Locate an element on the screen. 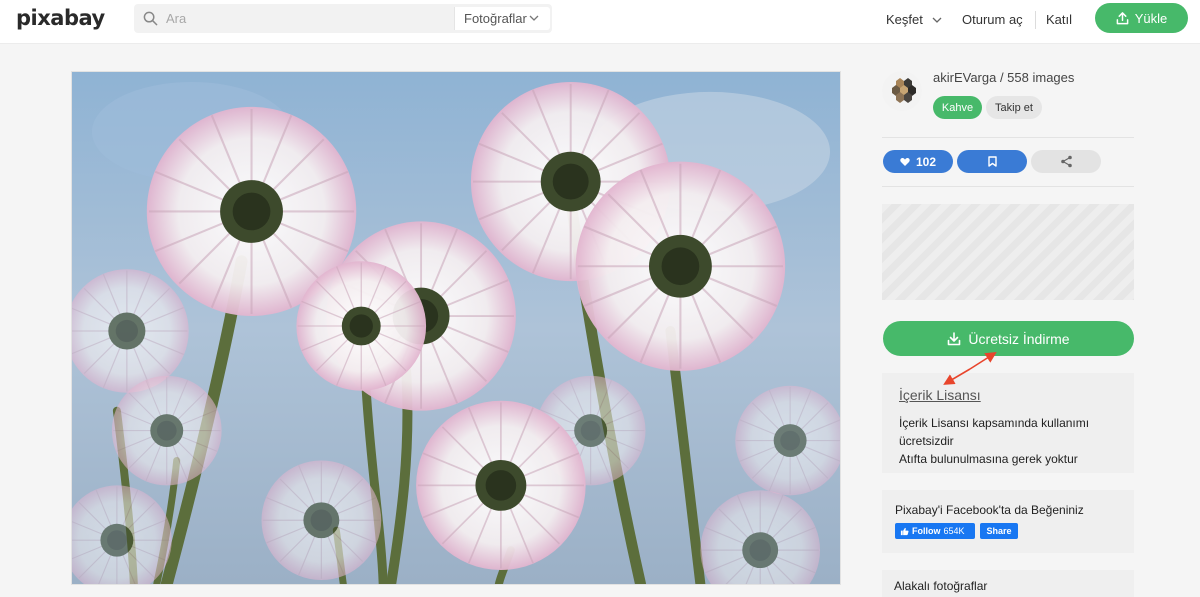  related-photos-title: Alakalı fotoğraflar is located at coordinates (941, 586).